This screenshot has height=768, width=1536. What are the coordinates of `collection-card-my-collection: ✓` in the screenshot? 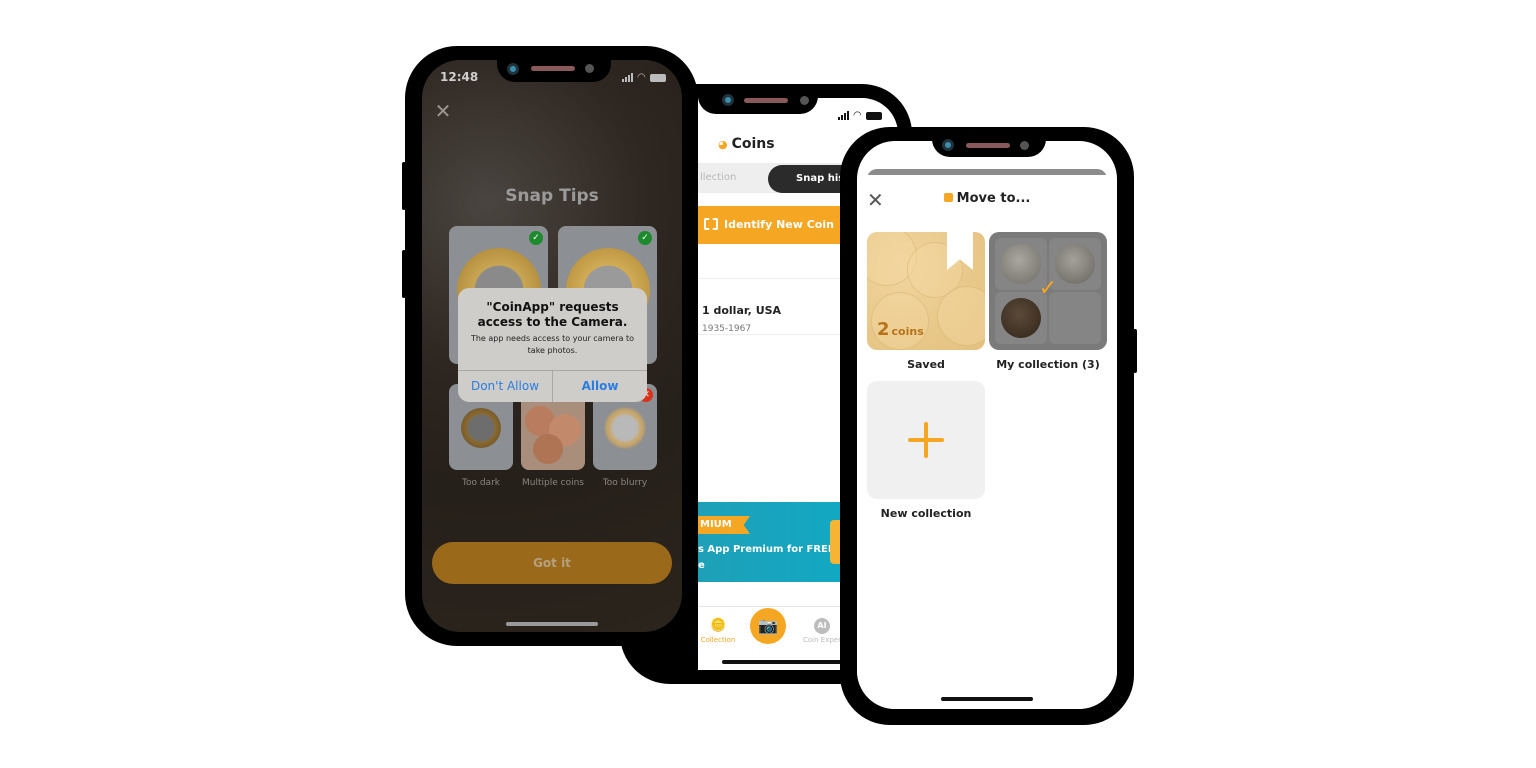 It's located at (1048, 291).